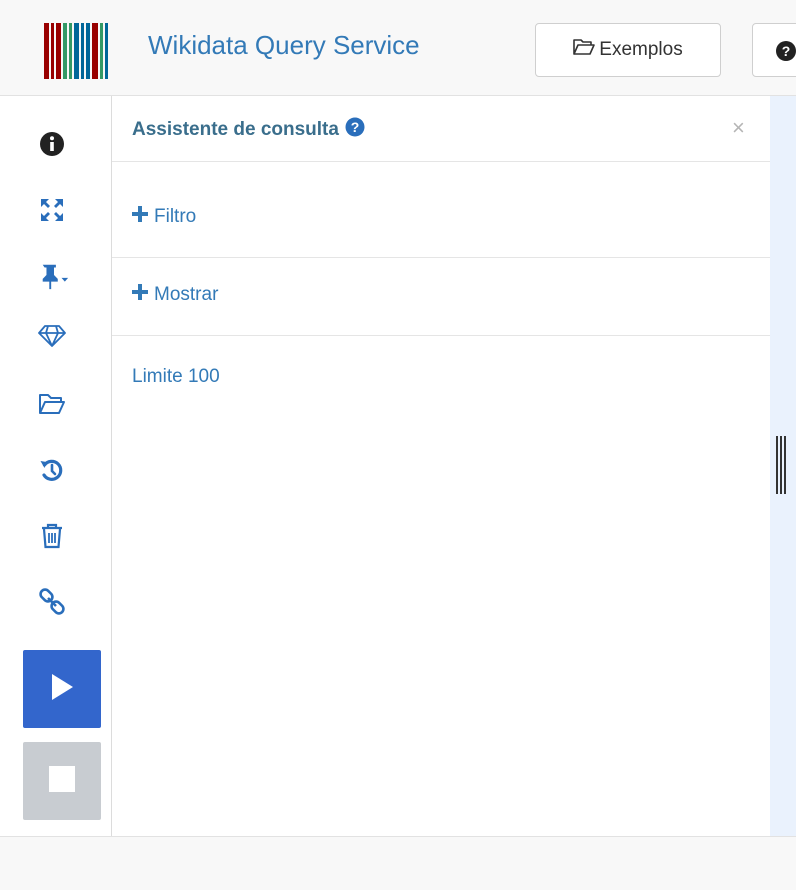 This screenshot has width=796, height=890. Describe the element at coordinates (52, 602) in the screenshot. I see `link-icon` at that location.